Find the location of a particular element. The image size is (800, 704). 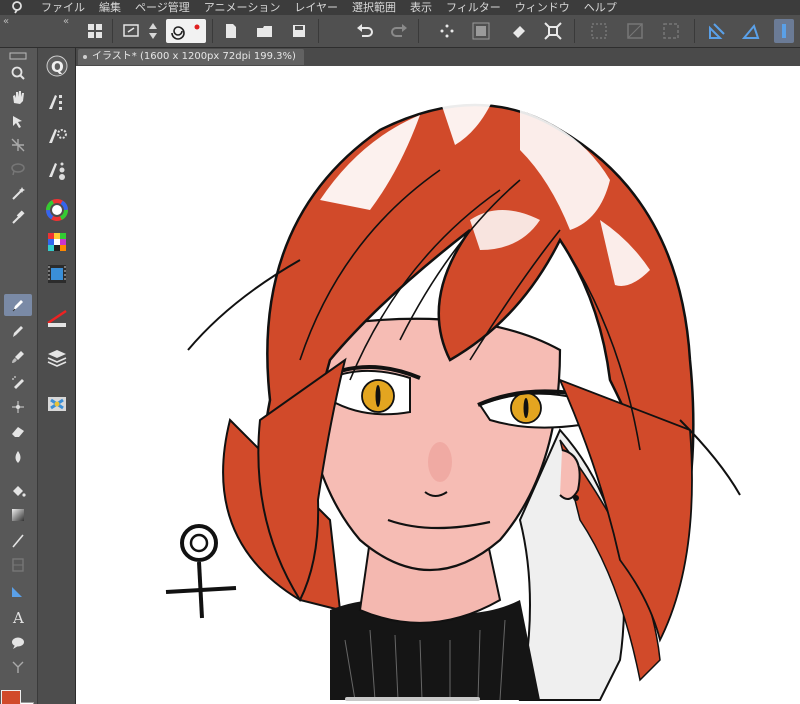

color-set-icon is located at coordinates (57, 242).